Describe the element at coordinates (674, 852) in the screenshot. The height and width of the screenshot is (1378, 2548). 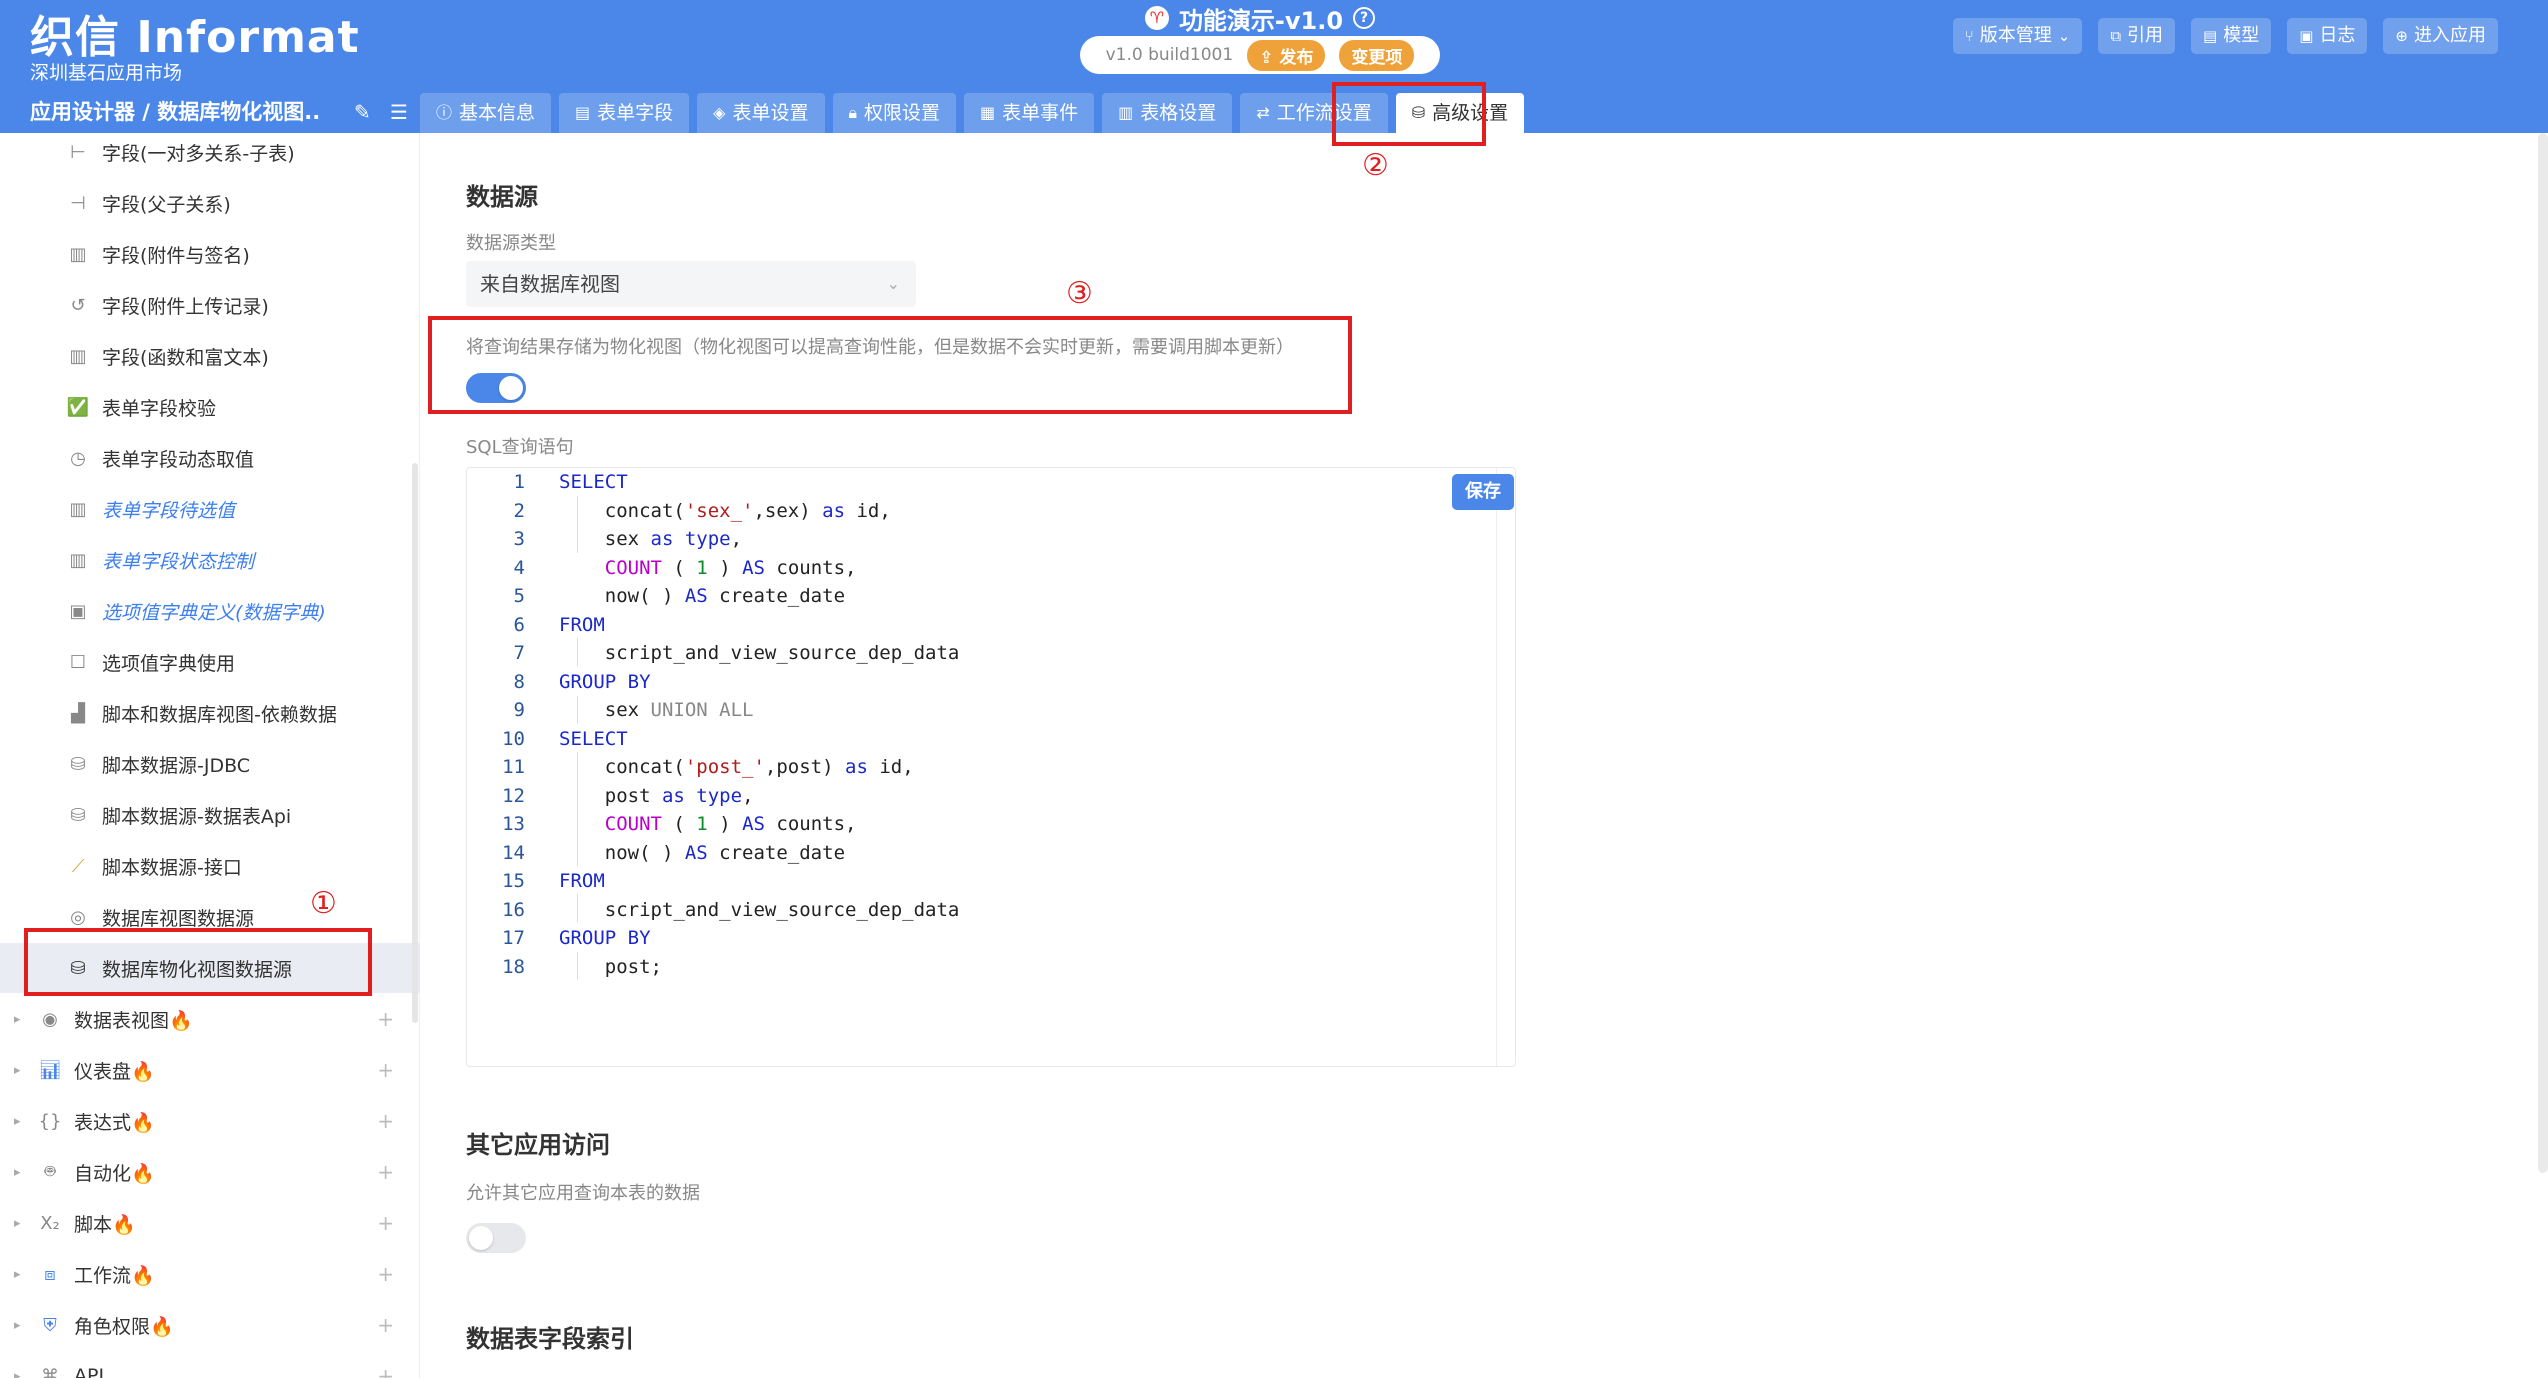
I see `code-line: 14 now( ) AS create_date` at that location.